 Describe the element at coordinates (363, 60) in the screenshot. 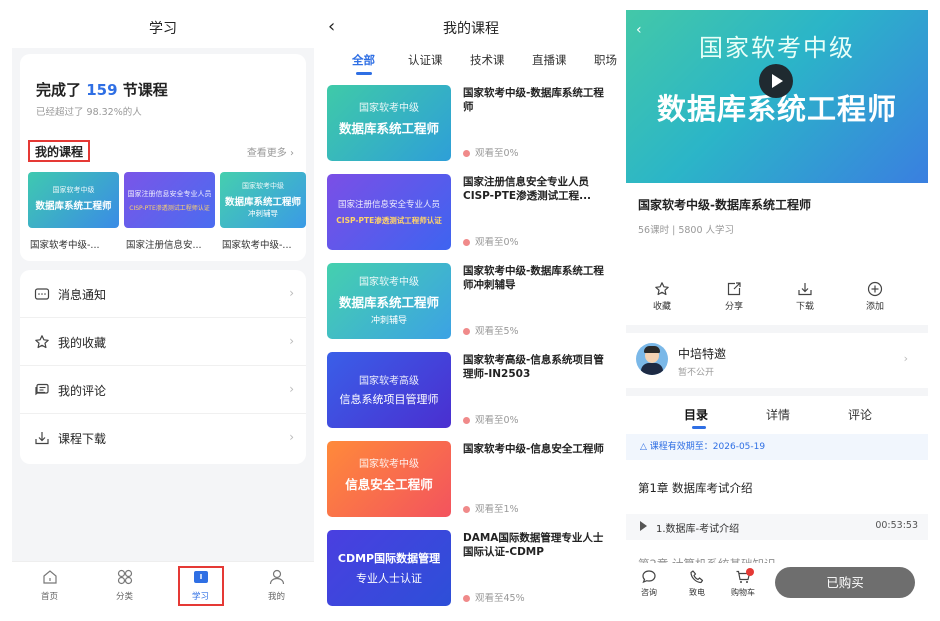

I see `tab-all: 全部` at that location.